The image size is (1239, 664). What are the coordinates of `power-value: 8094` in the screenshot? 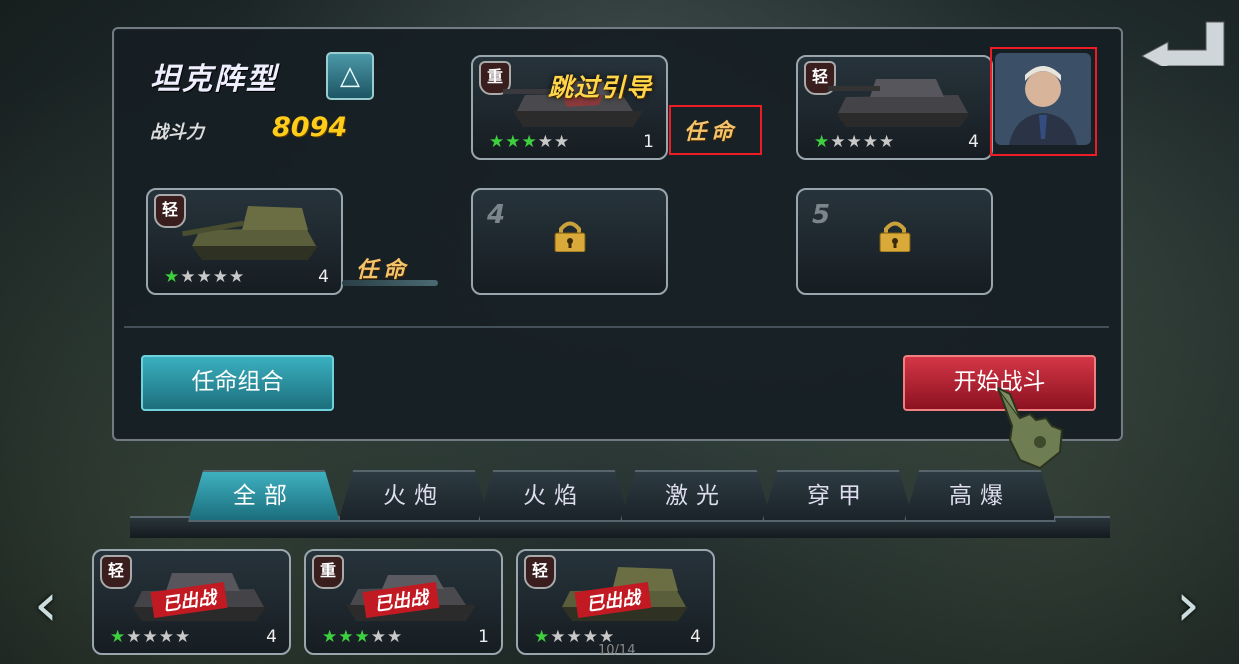 It's located at (310, 127).